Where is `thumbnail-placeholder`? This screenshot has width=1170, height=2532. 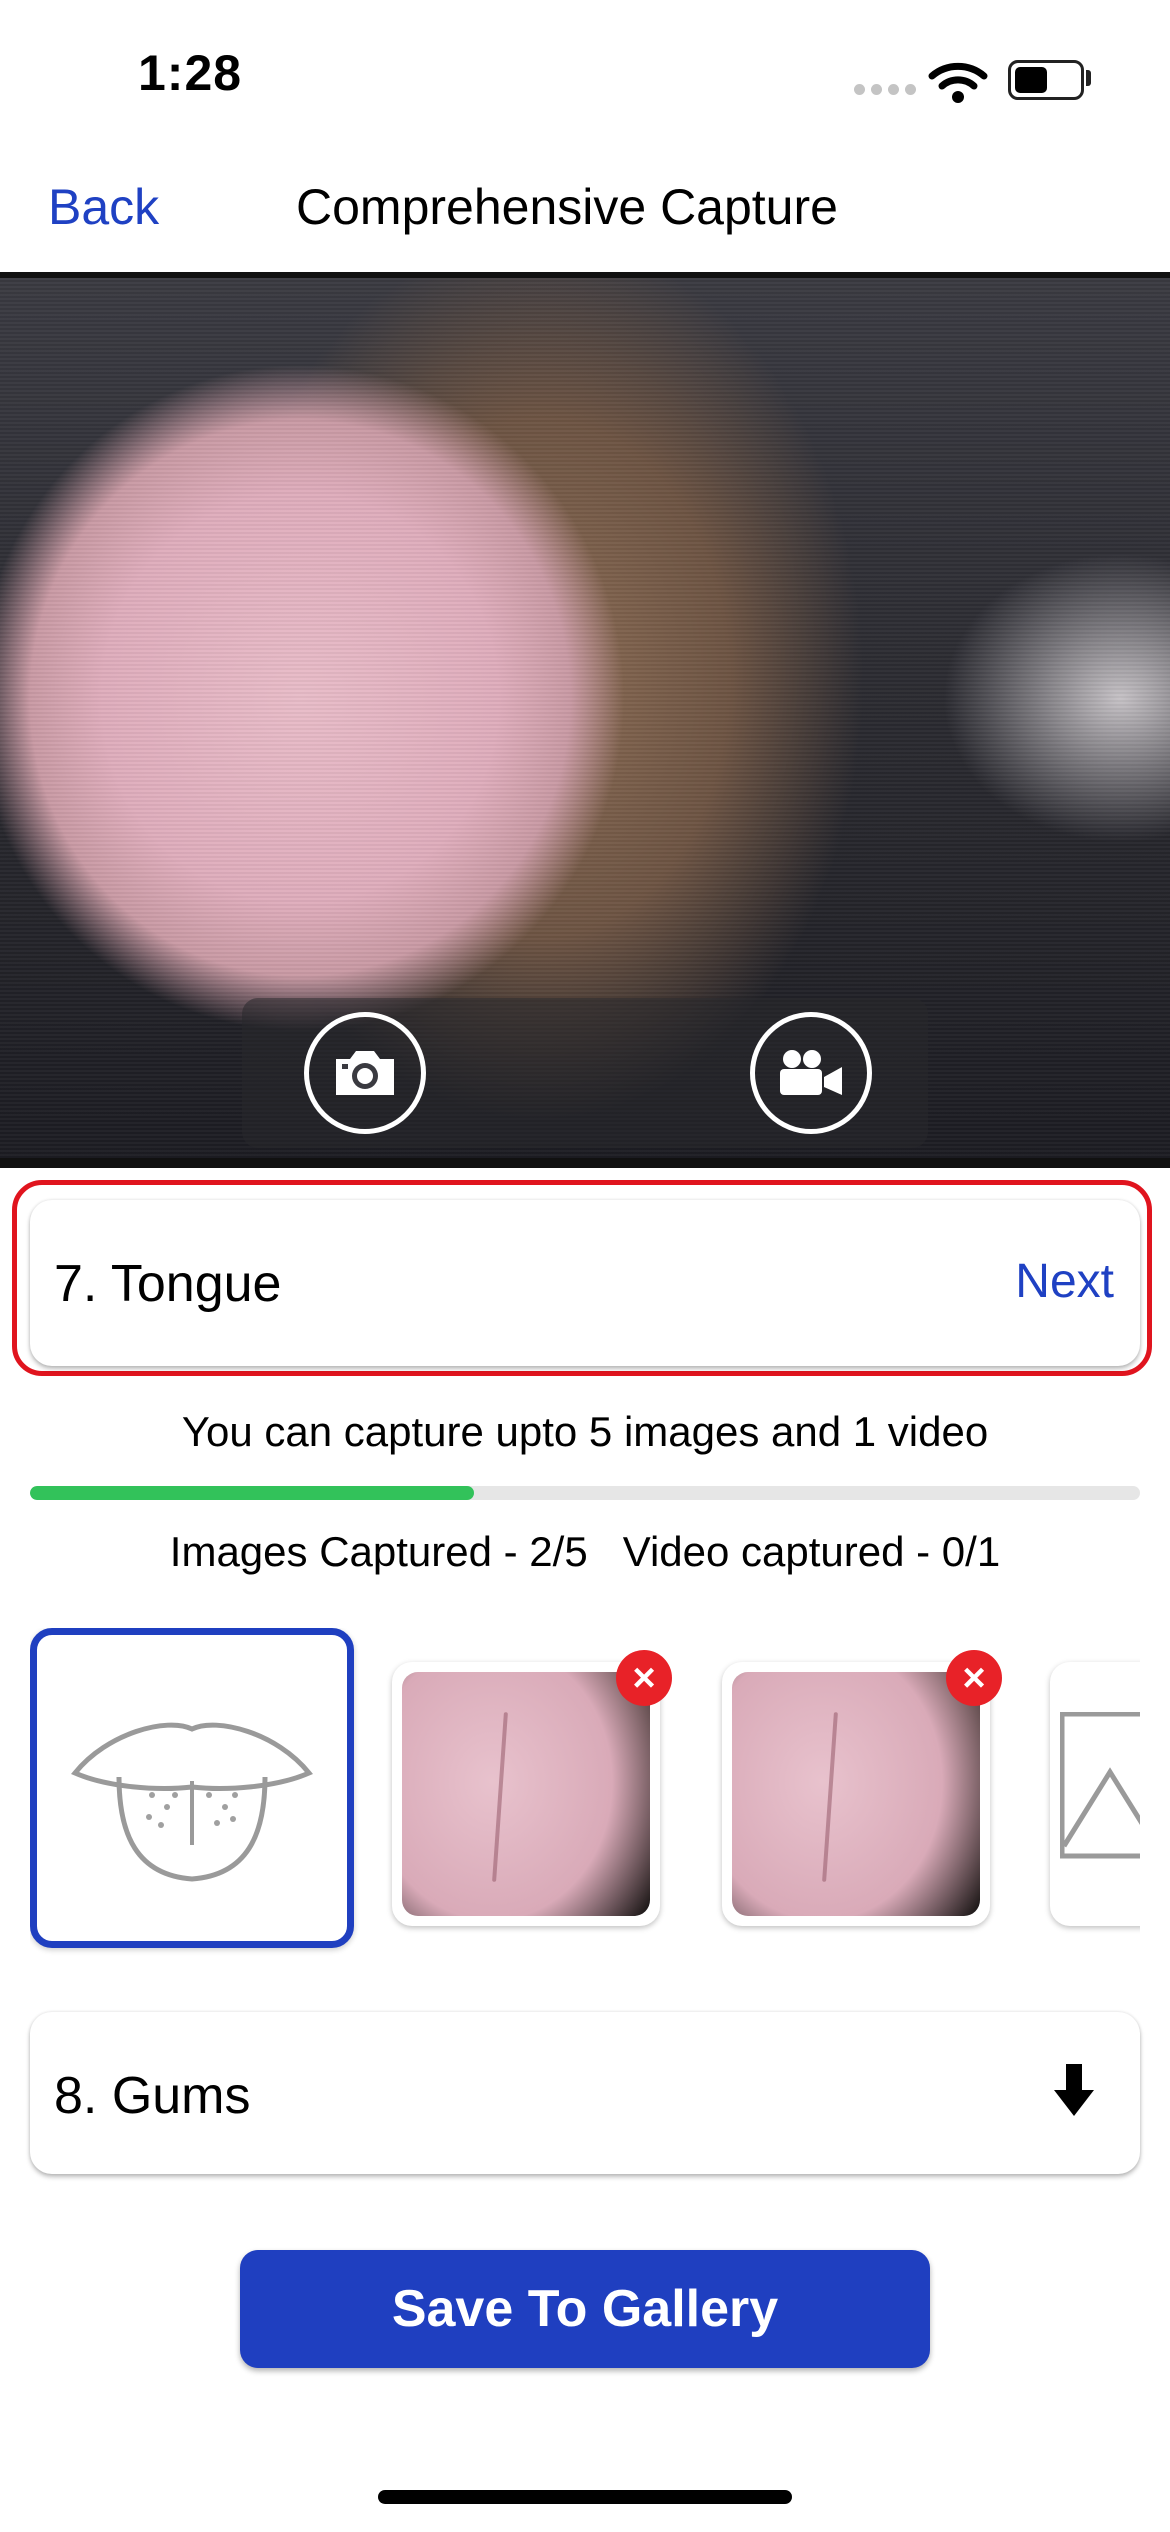 thumbnail-placeholder is located at coordinates (1095, 1794).